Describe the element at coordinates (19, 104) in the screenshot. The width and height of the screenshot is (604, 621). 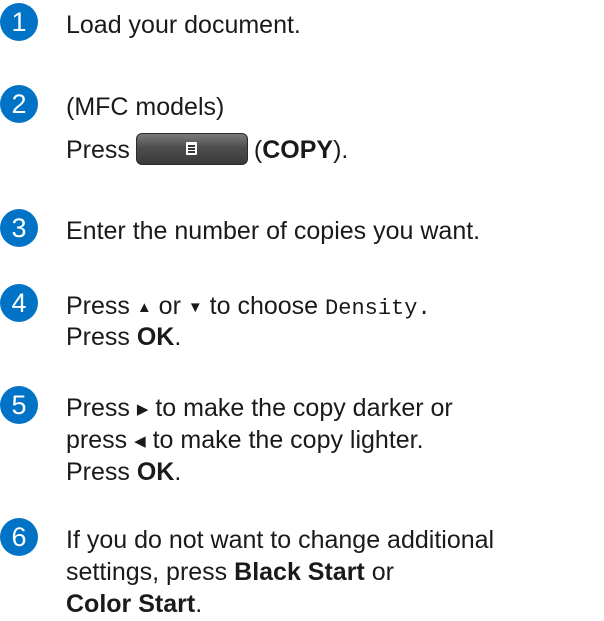
I see `step-number-2: 2` at that location.